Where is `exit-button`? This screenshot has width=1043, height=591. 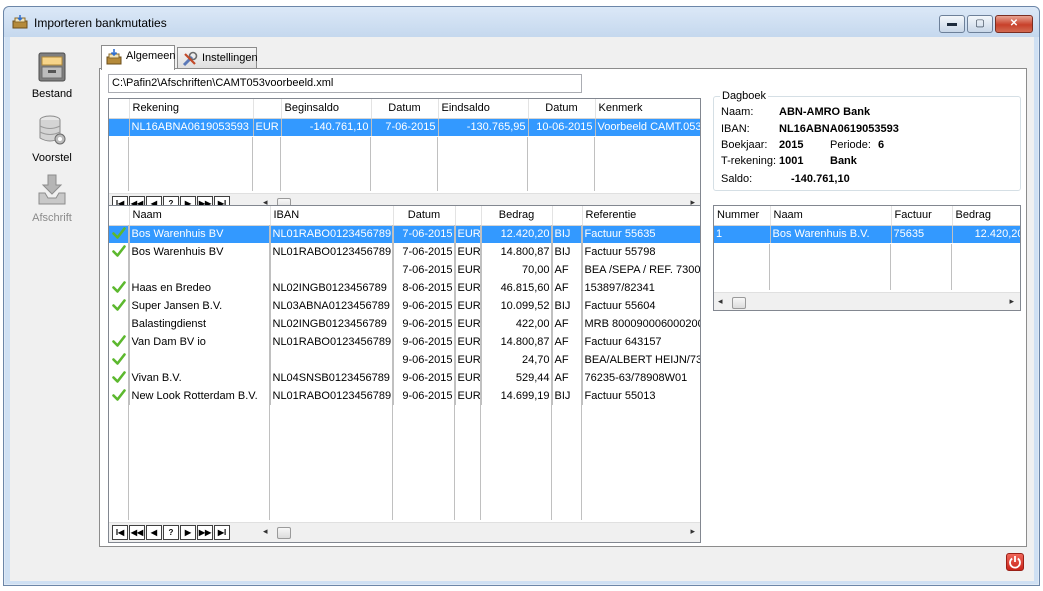 exit-button is located at coordinates (1015, 562).